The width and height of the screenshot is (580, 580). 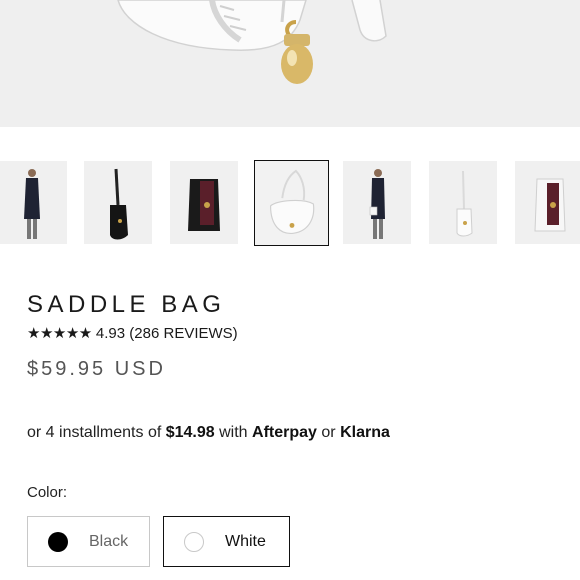 What do you see at coordinates (233, 432) in the screenshot?
I see `installments-with: with` at bounding box center [233, 432].